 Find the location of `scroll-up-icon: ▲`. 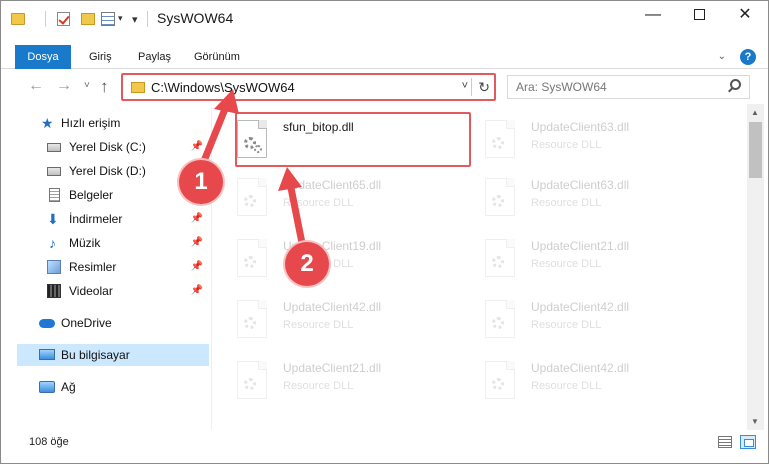

scroll-up-icon: ▲ is located at coordinates (755, 112).